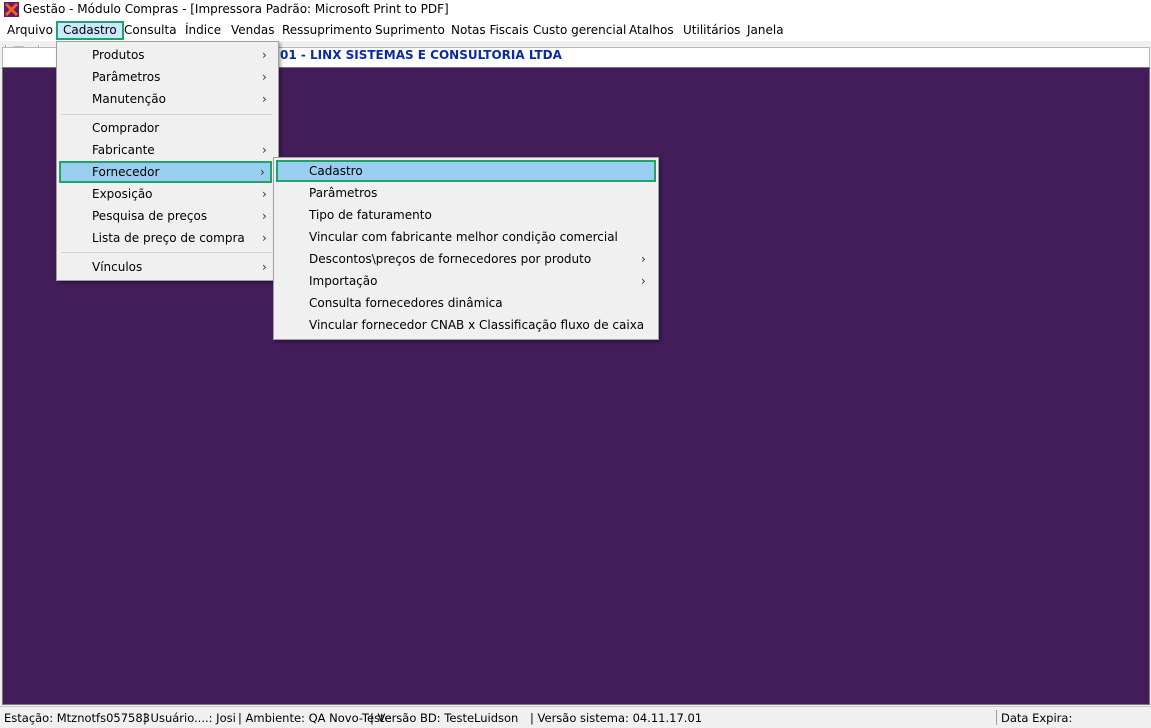  Describe the element at coordinates (167, 99) in the screenshot. I see `cadastro-item-manutencao: Manutenção ›` at that location.